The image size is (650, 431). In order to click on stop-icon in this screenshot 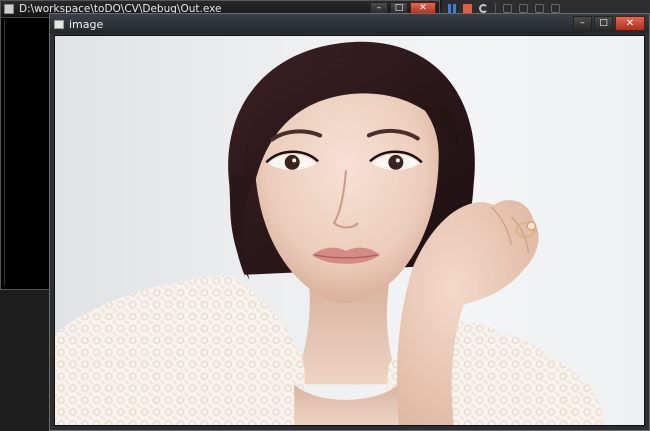, I will do `click(467, 8)`.